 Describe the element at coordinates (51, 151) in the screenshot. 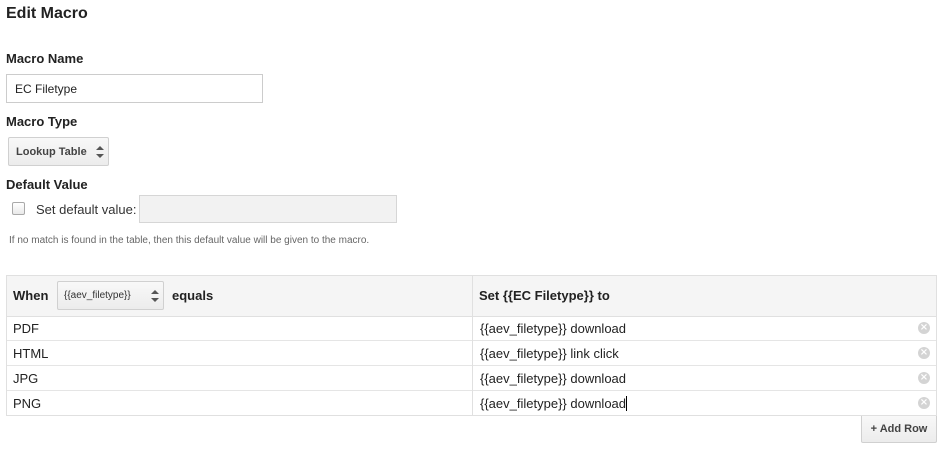

I see `macro-type-selected-value: Lookup Table` at that location.